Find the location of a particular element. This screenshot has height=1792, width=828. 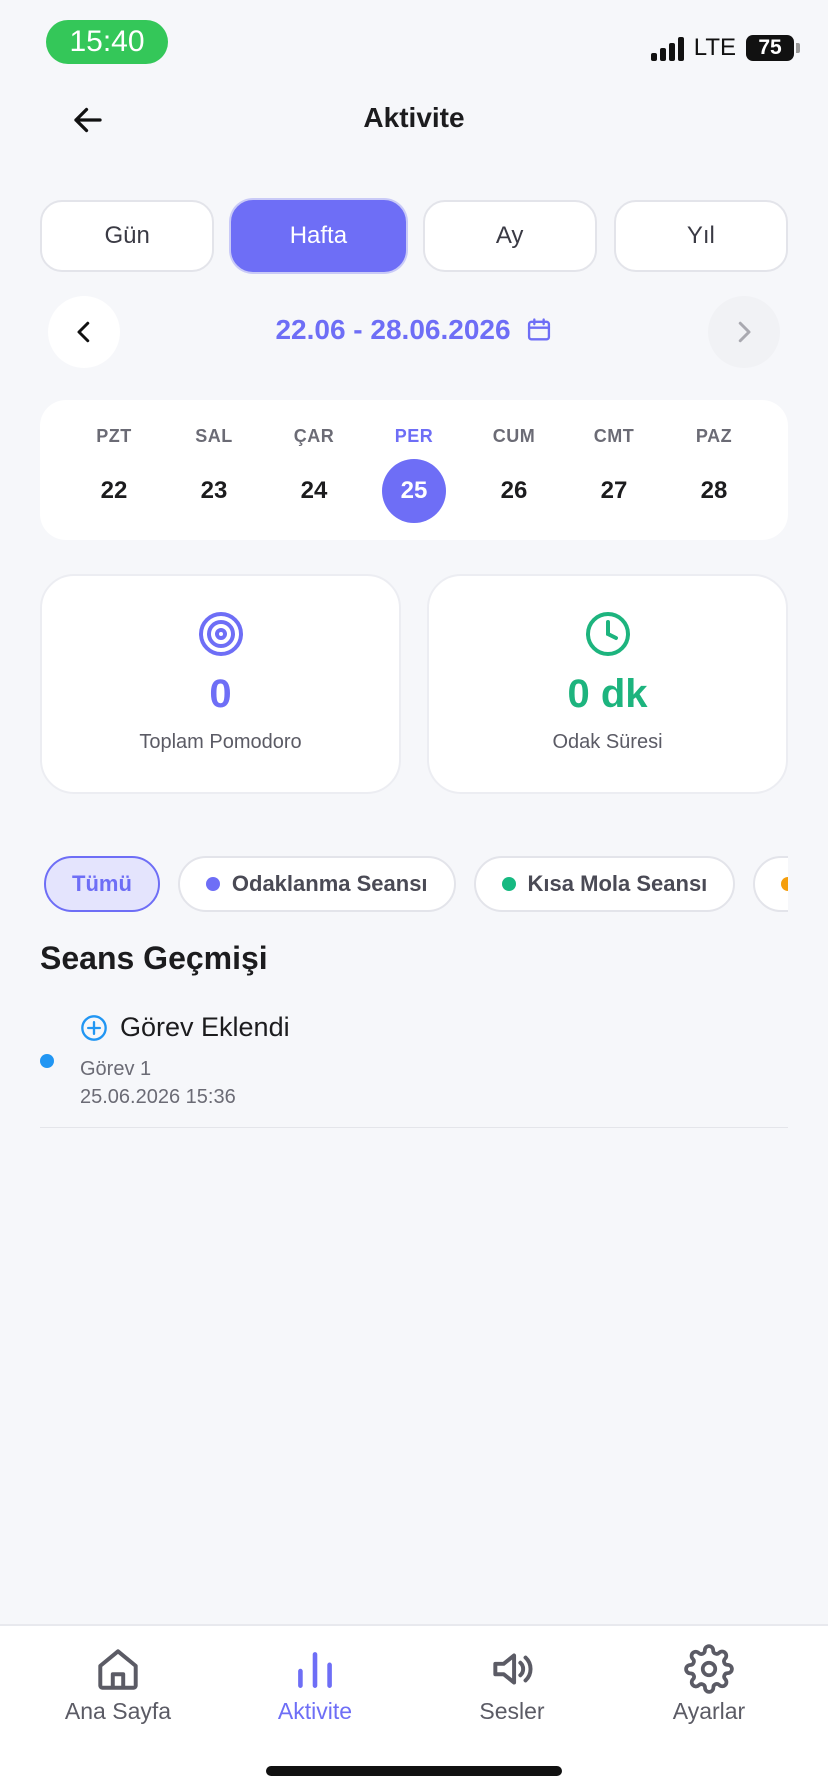

status-bar: 15:40 LTE 75 is located at coordinates (414, 40).